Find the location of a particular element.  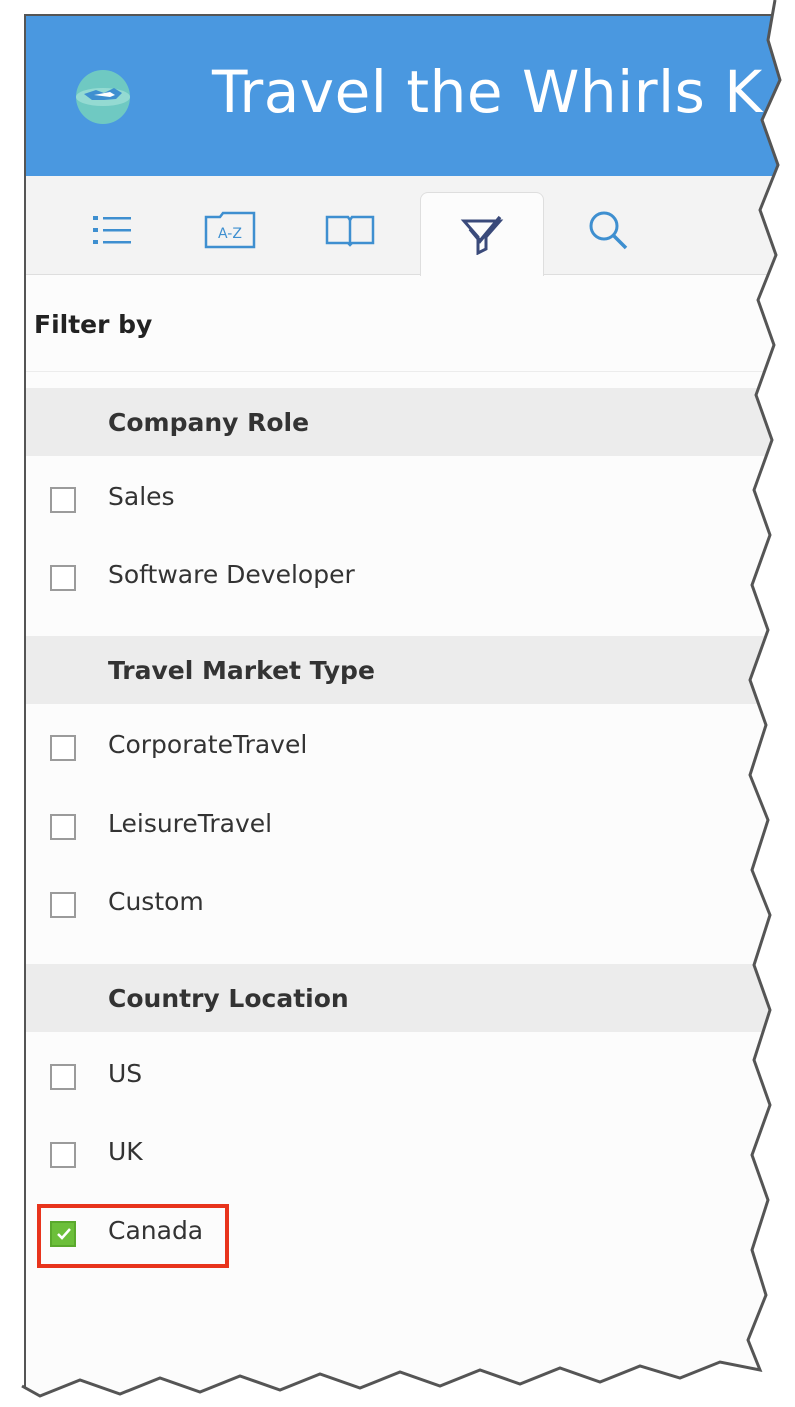

option-label: US is located at coordinates (125, 1073).